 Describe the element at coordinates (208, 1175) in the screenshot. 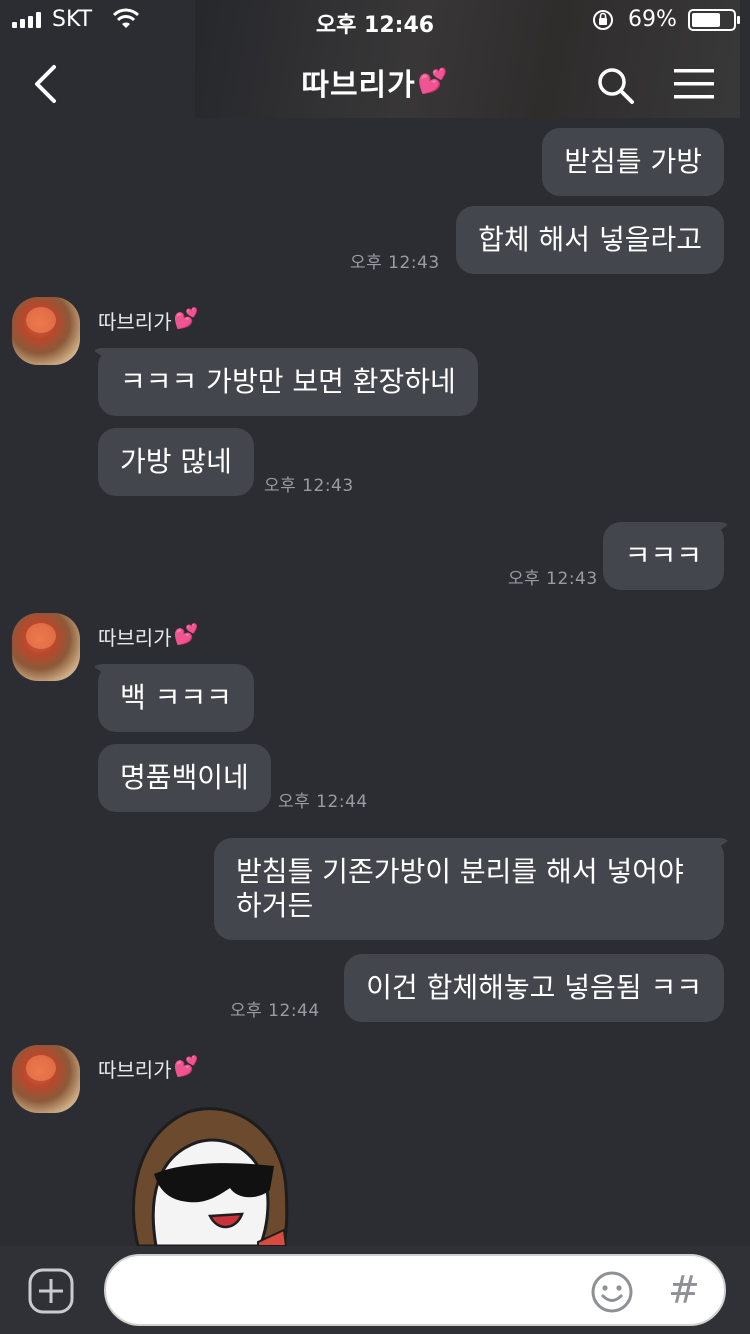

I see `sticker-image` at that location.